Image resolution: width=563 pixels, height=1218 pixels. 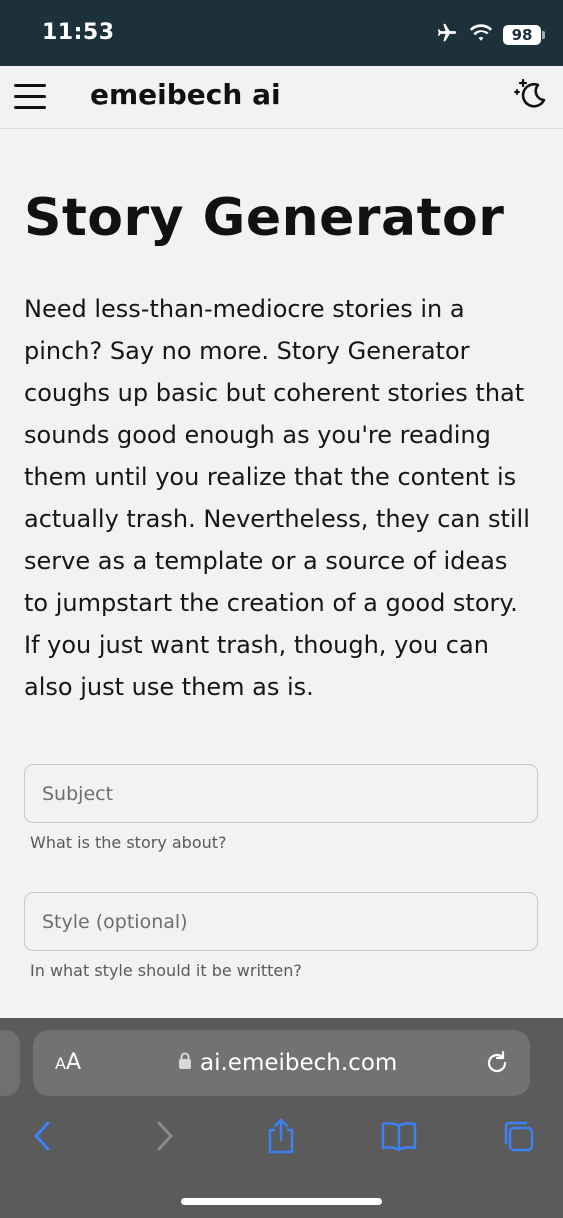 What do you see at coordinates (281, 97) in the screenshot?
I see `app-header: emeibech ai` at bounding box center [281, 97].